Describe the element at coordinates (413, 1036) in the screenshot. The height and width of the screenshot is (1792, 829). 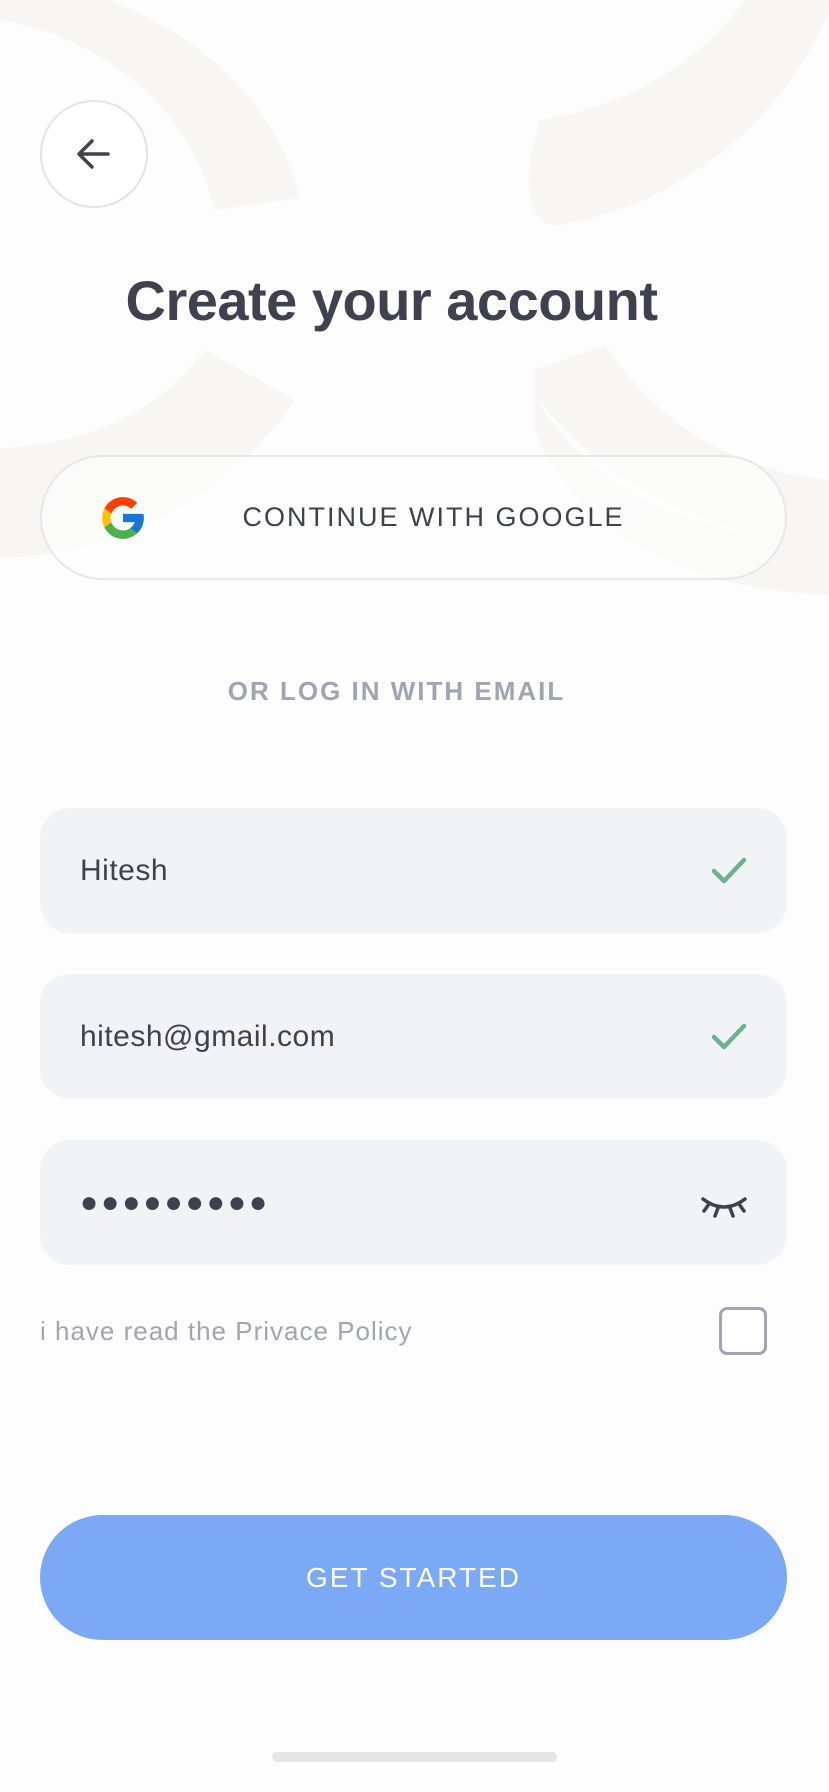
I see `email-field: hitesh@gmail.com` at that location.